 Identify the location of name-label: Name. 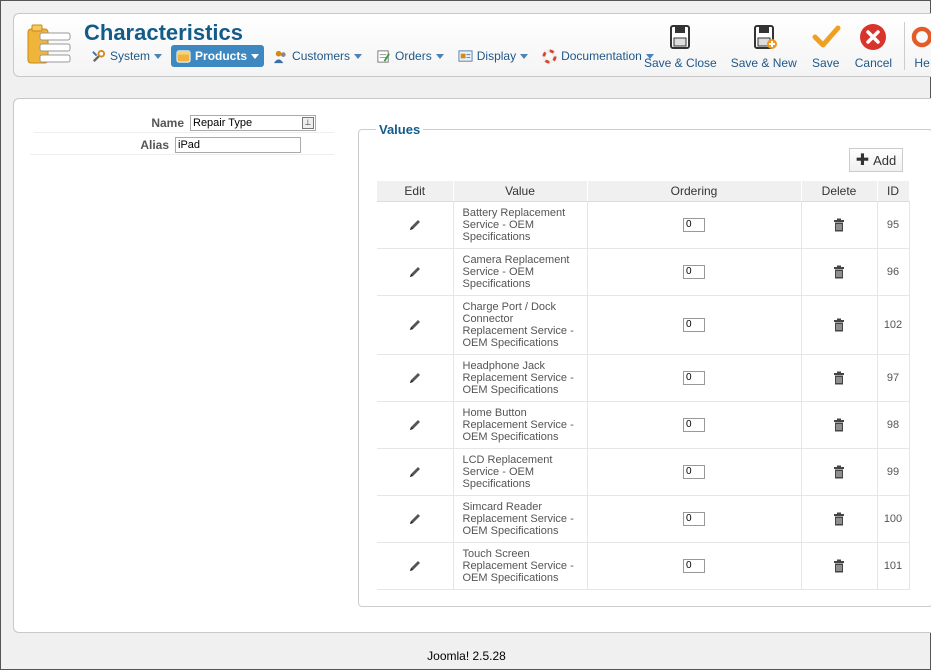
(167, 122).